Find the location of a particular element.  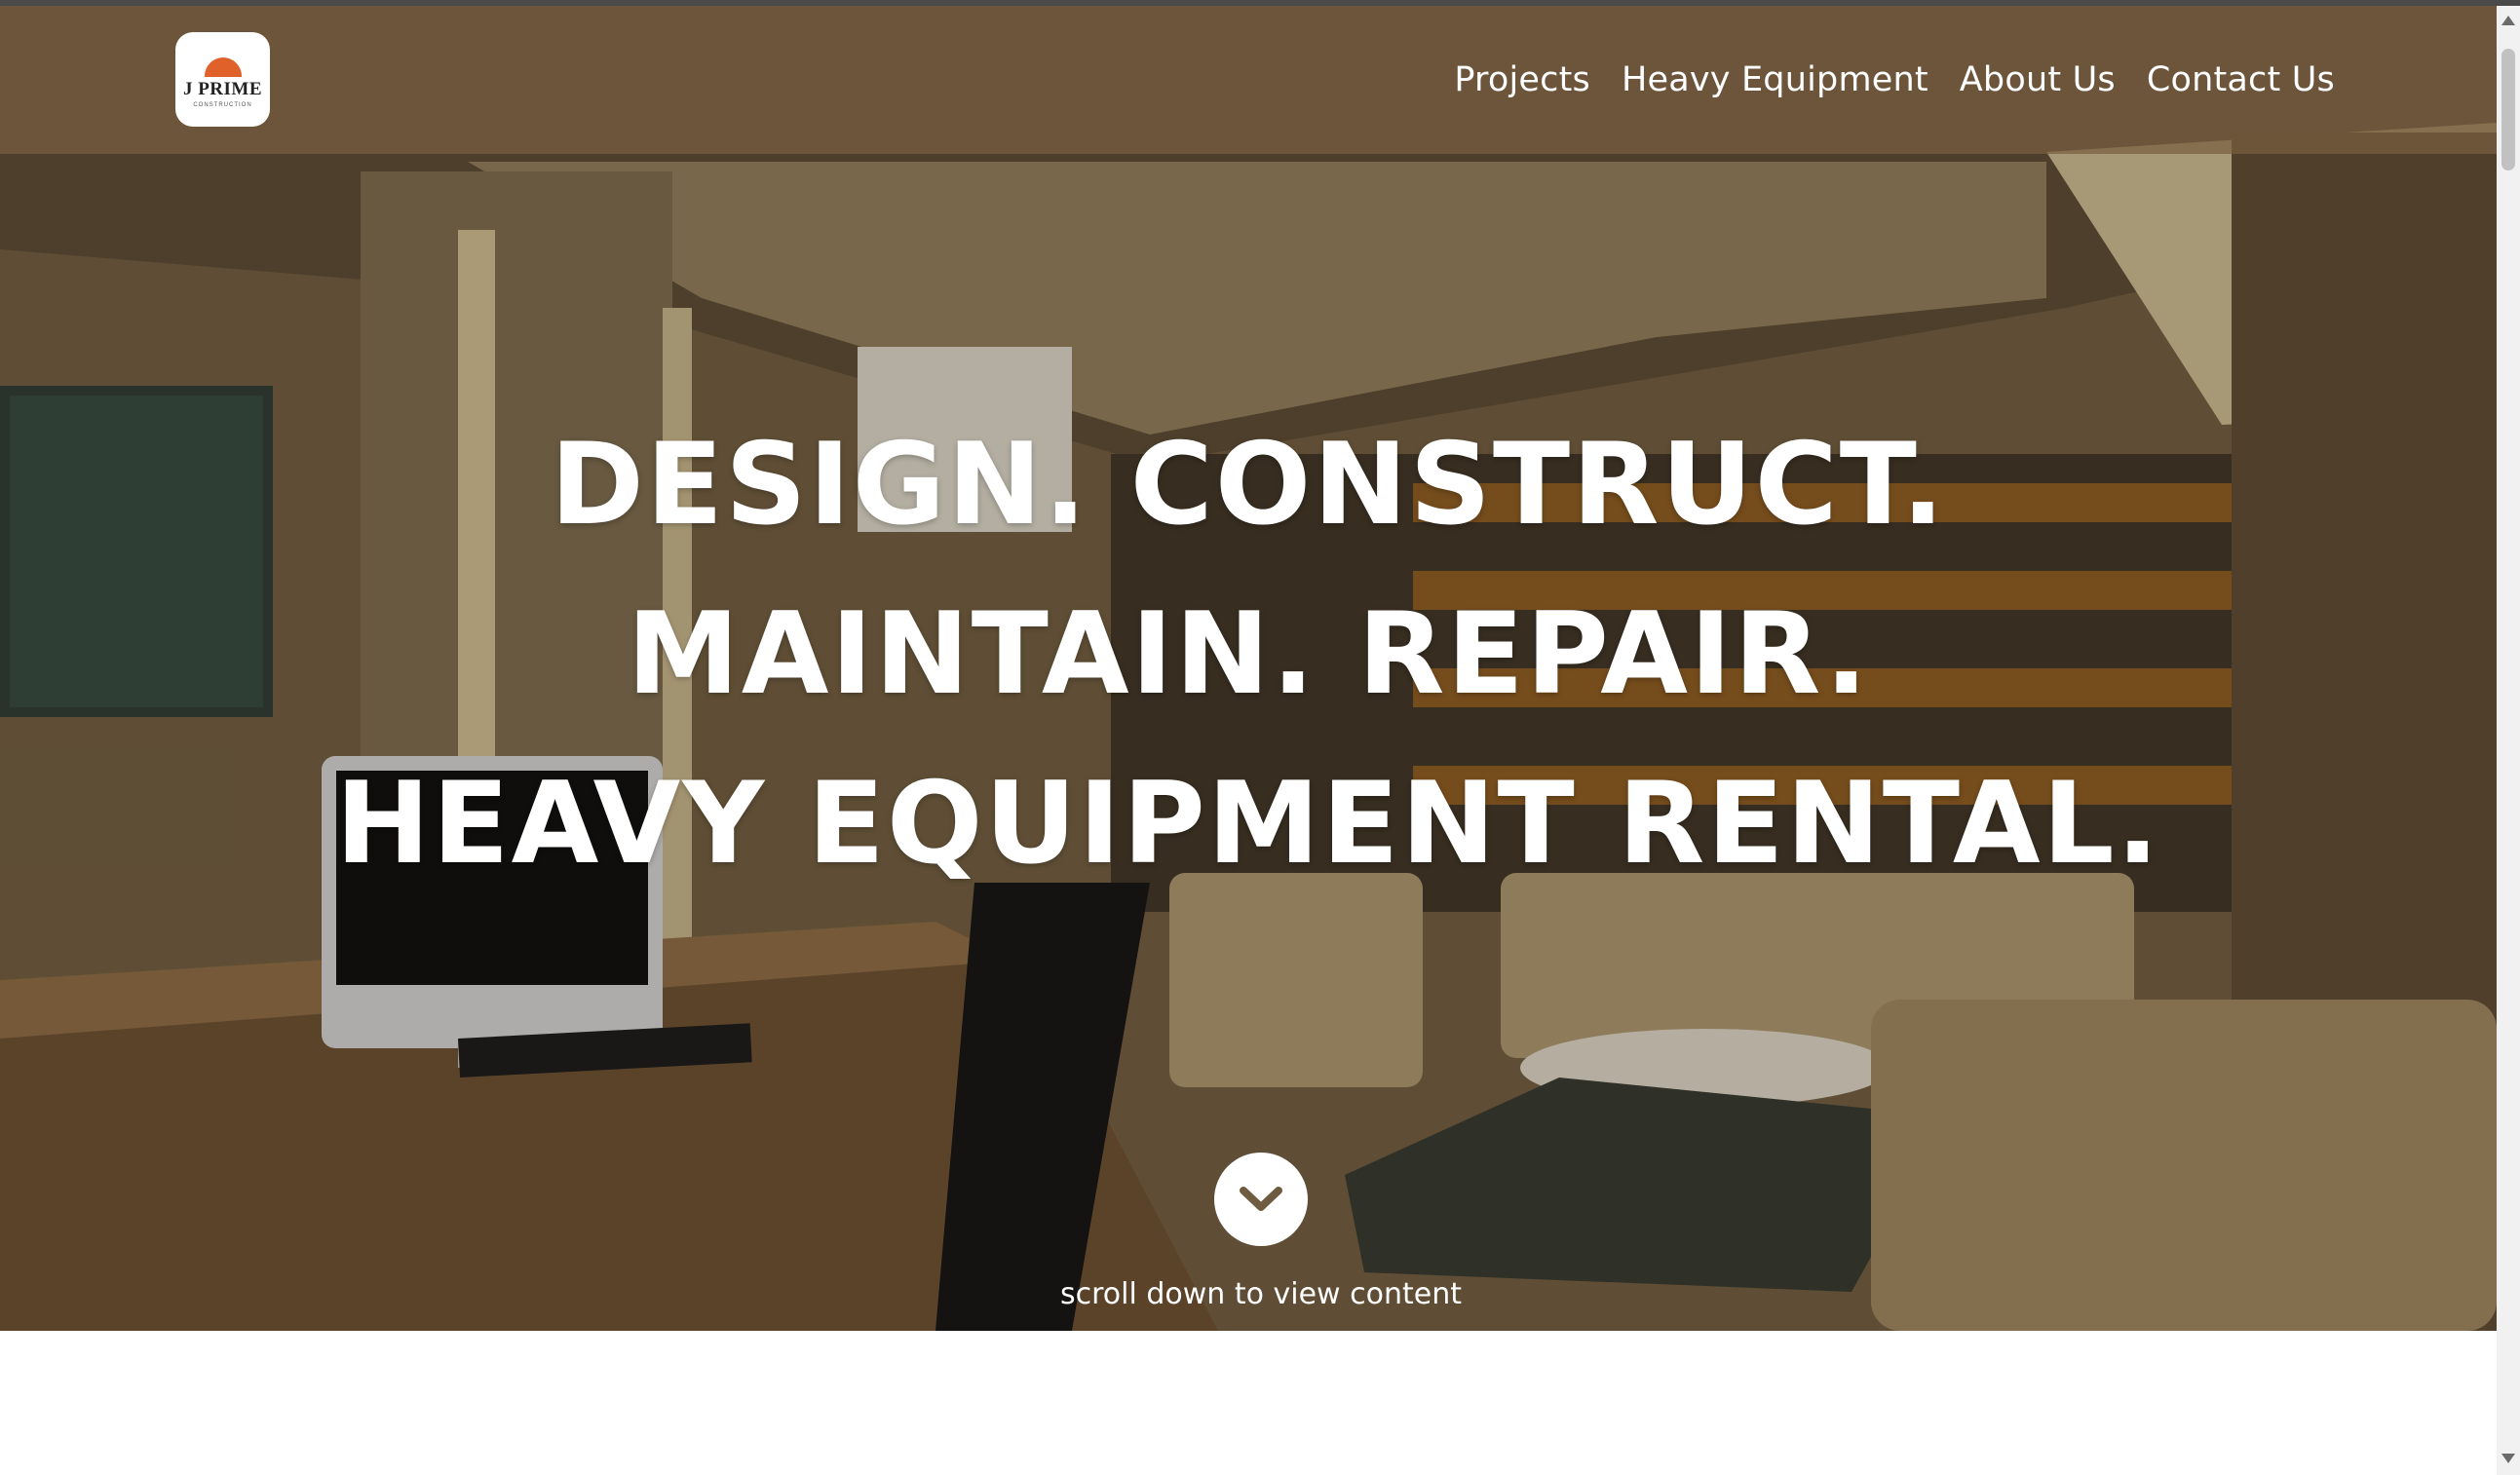

scroll-down-button is located at coordinates (1261, 1200).